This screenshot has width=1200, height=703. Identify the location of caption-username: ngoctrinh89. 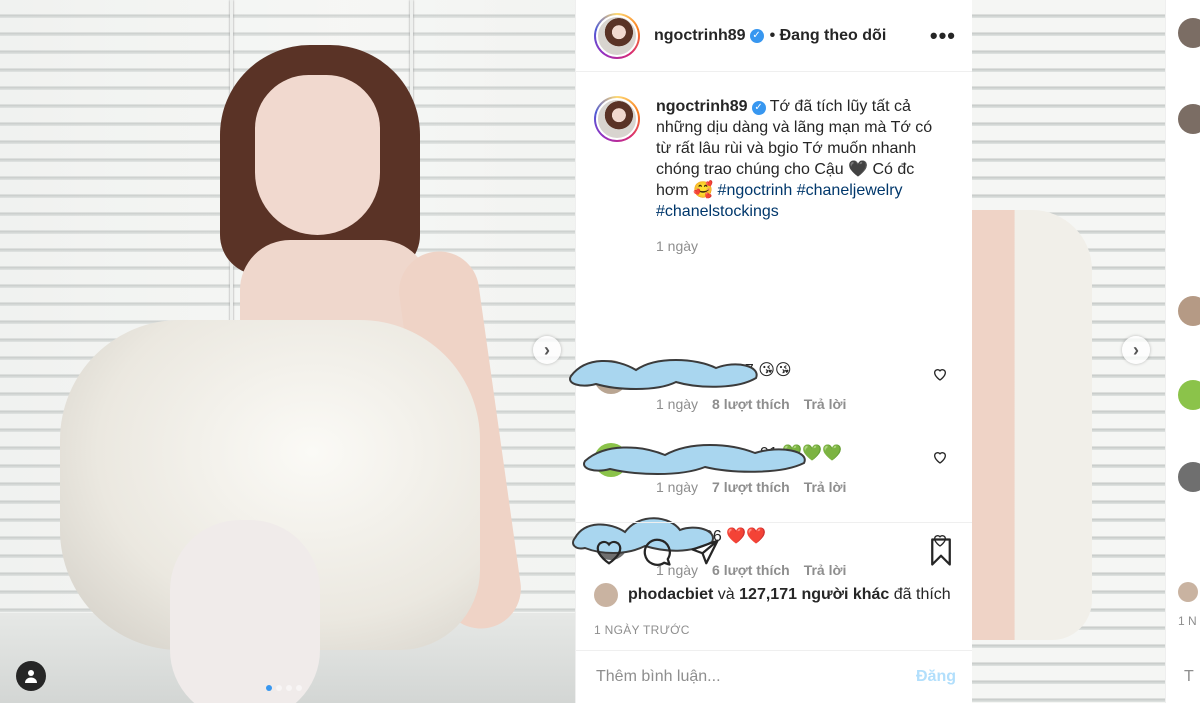
(702, 106).